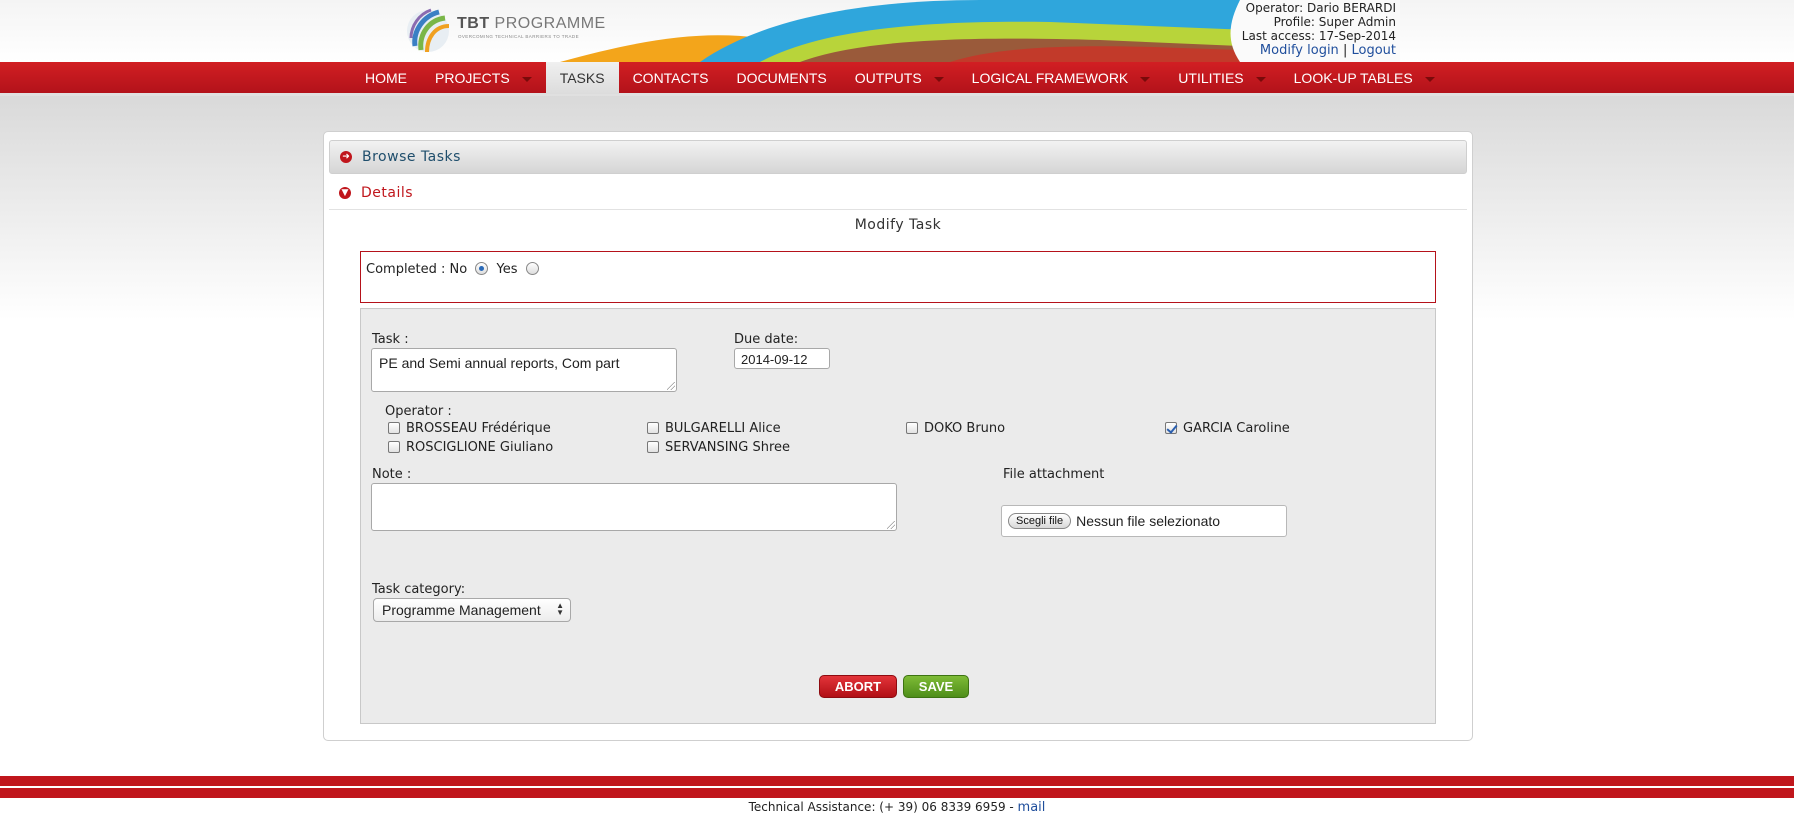 The image size is (1794, 823). What do you see at coordinates (1148, 521) in the screenshot?
I see `file-status: Nessun file selezionato` at bounding box center [1148, 521].